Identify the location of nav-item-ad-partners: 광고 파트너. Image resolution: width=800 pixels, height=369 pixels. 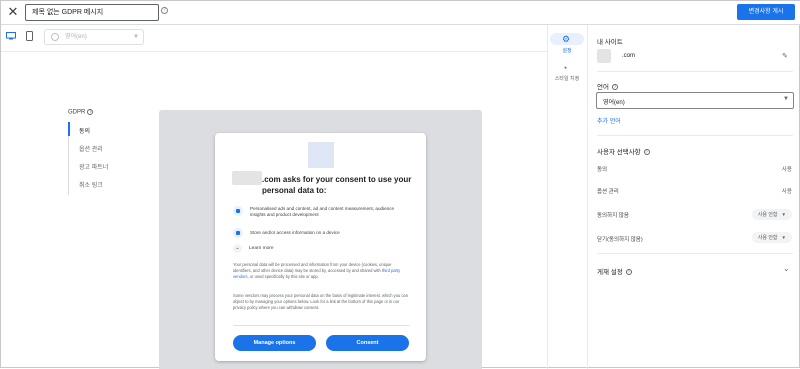
(93, 166).